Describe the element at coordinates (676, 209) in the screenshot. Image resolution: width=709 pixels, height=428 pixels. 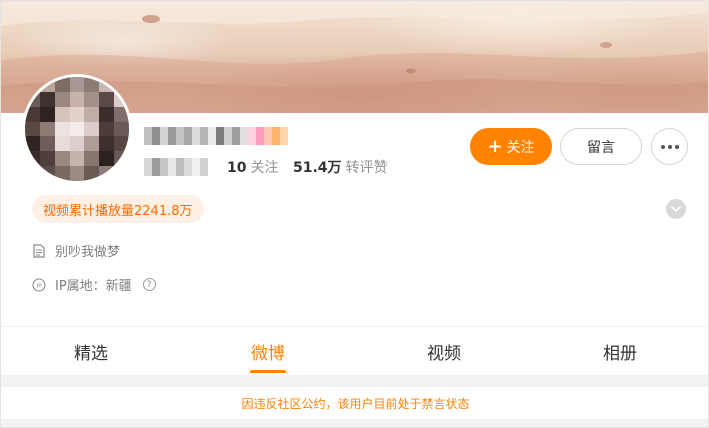
I see `chevron-down-icon` at that location.